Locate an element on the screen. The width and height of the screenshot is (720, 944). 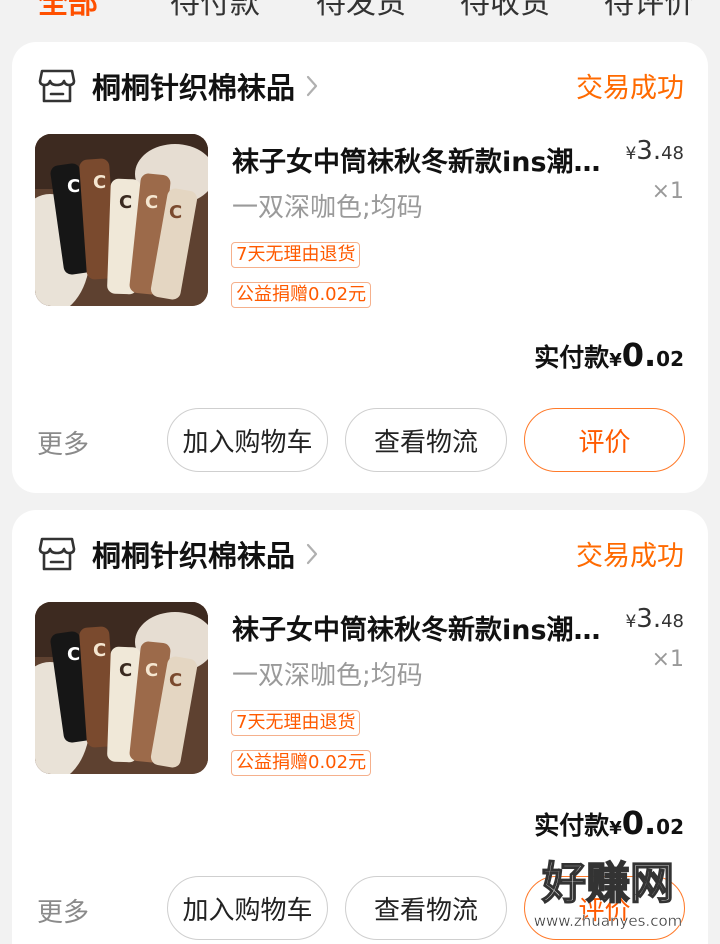
tab-pending-payment: 待付款 is located at coordinates (215, 11).